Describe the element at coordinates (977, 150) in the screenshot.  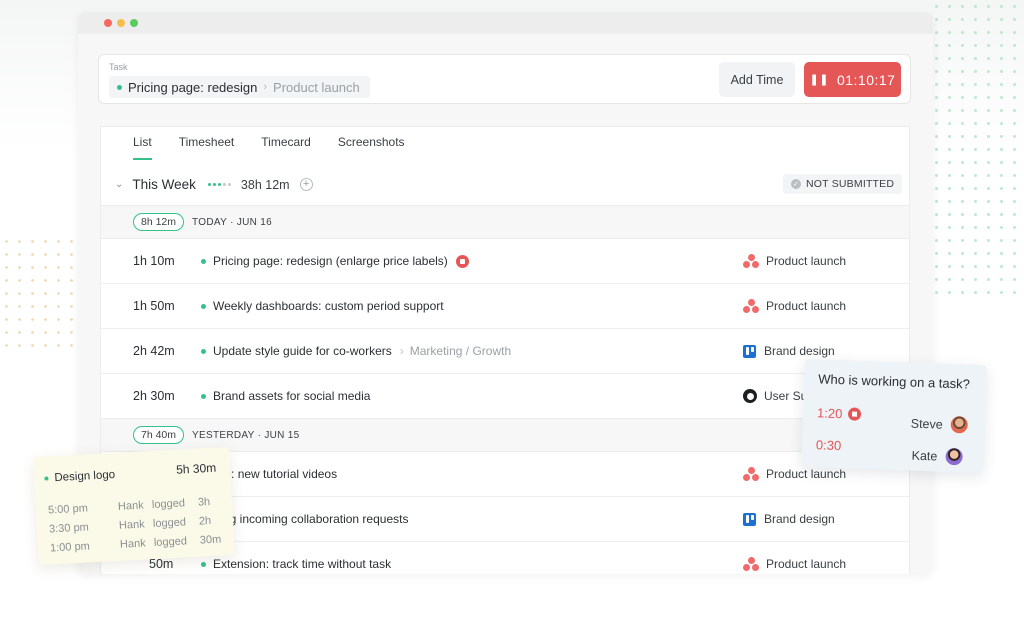
I see `decorative-dots-right` at that location.